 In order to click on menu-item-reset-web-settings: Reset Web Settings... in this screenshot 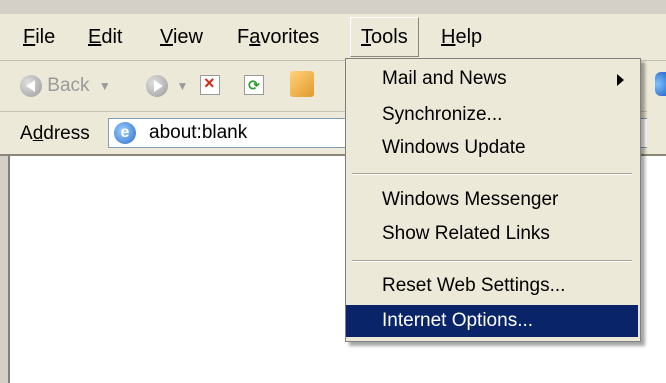, I will do `click(492, 286)`.